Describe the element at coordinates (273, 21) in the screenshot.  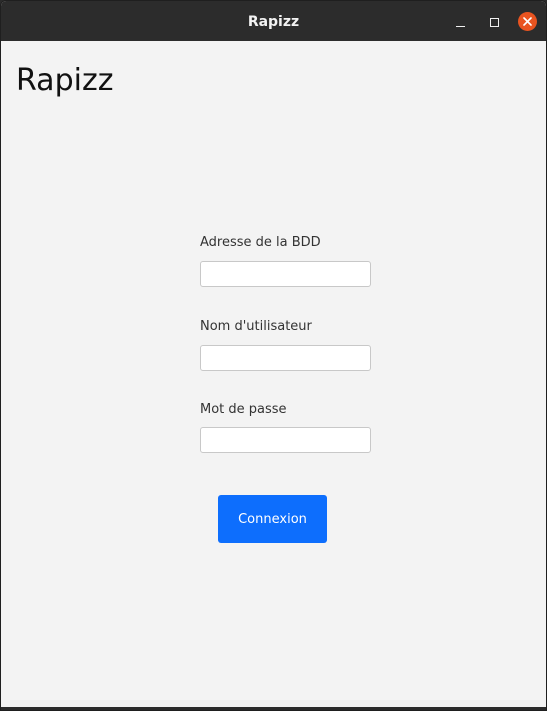
I see `title-bar: Rapizz` at that location.